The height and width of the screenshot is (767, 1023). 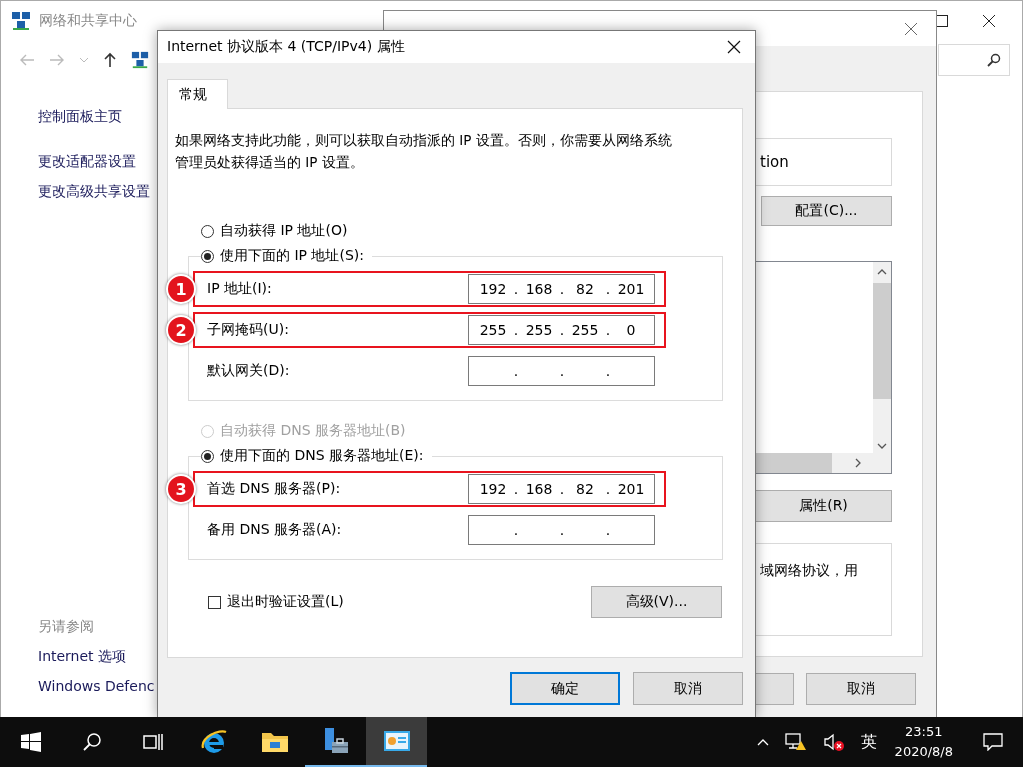 What do you see at coordinates (313, 431) in the screenshot?
I see `radio-label: 自动获得 DNS 服务器地址(B)` at bounding box center [313, 431].